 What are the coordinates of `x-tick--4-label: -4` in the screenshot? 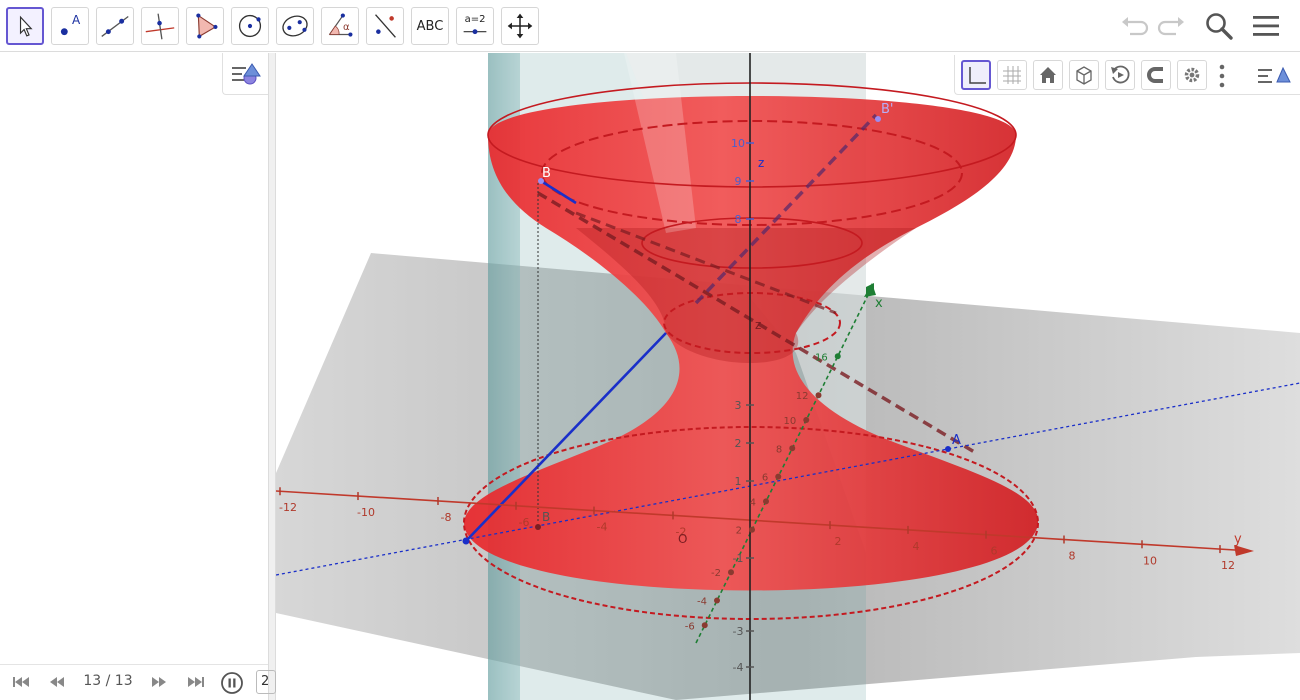 It's located at (702, 602).